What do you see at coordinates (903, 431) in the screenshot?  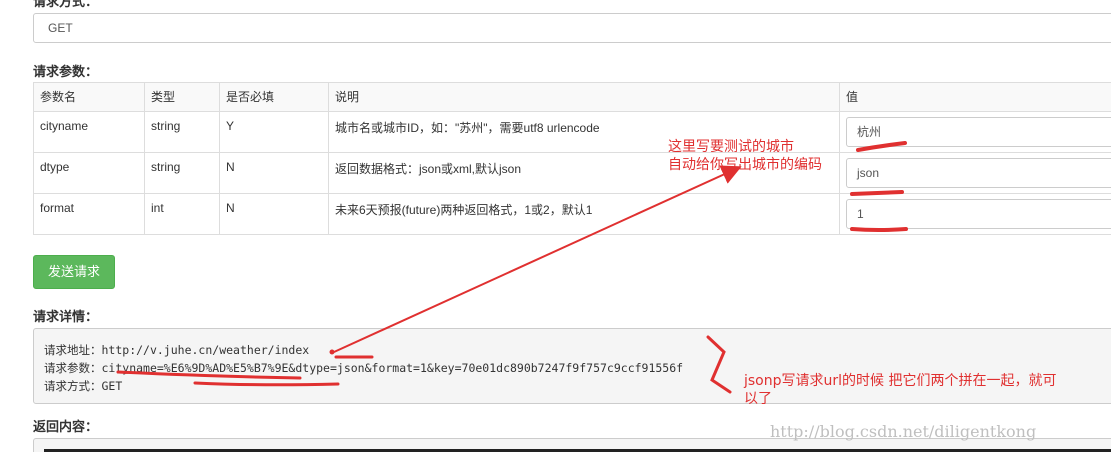 I see `blog-watermark: http://blog.csdn.net/diligentkong` at bounding box center [903, 431].